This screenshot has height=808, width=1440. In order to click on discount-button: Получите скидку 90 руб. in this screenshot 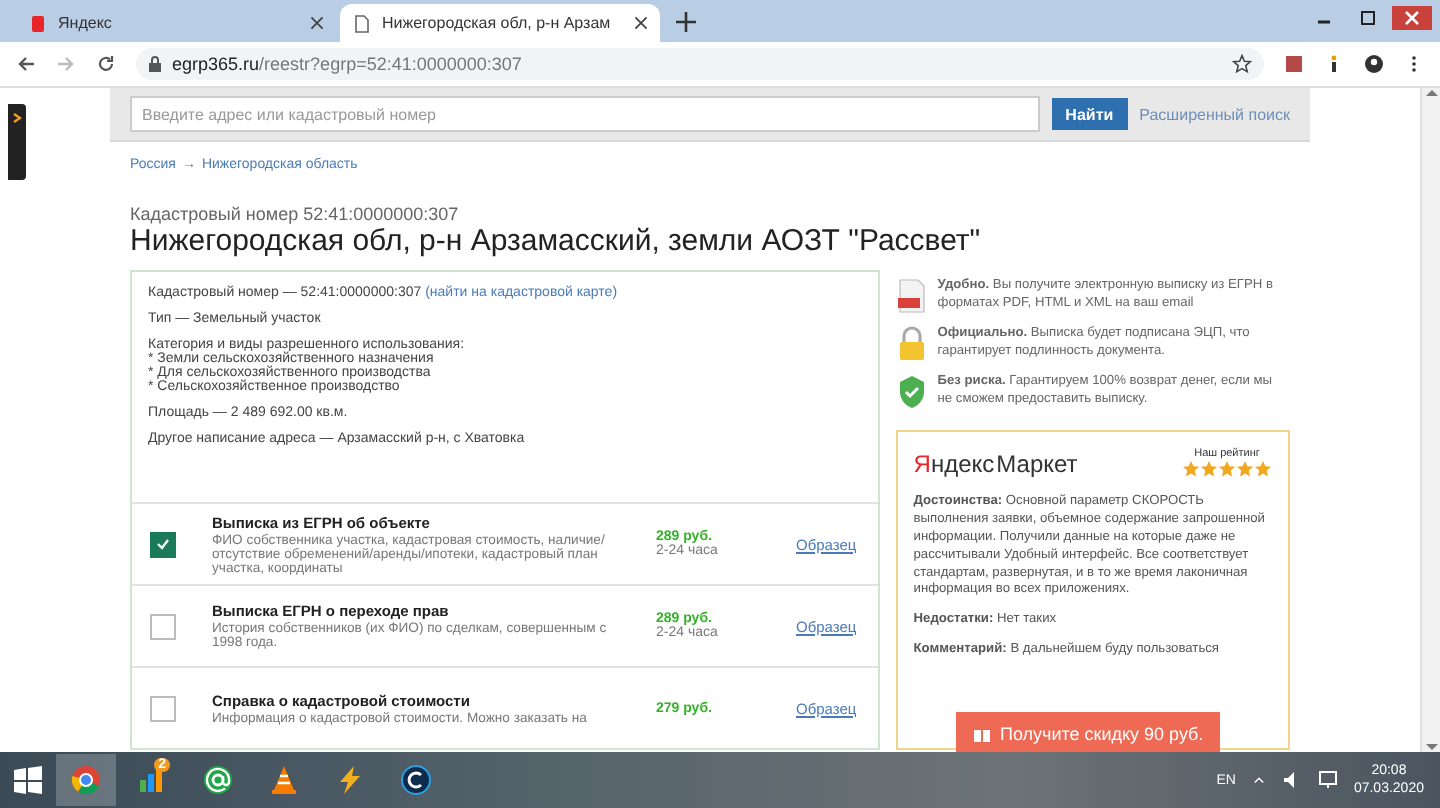, I will do `click(1088, 732)`.